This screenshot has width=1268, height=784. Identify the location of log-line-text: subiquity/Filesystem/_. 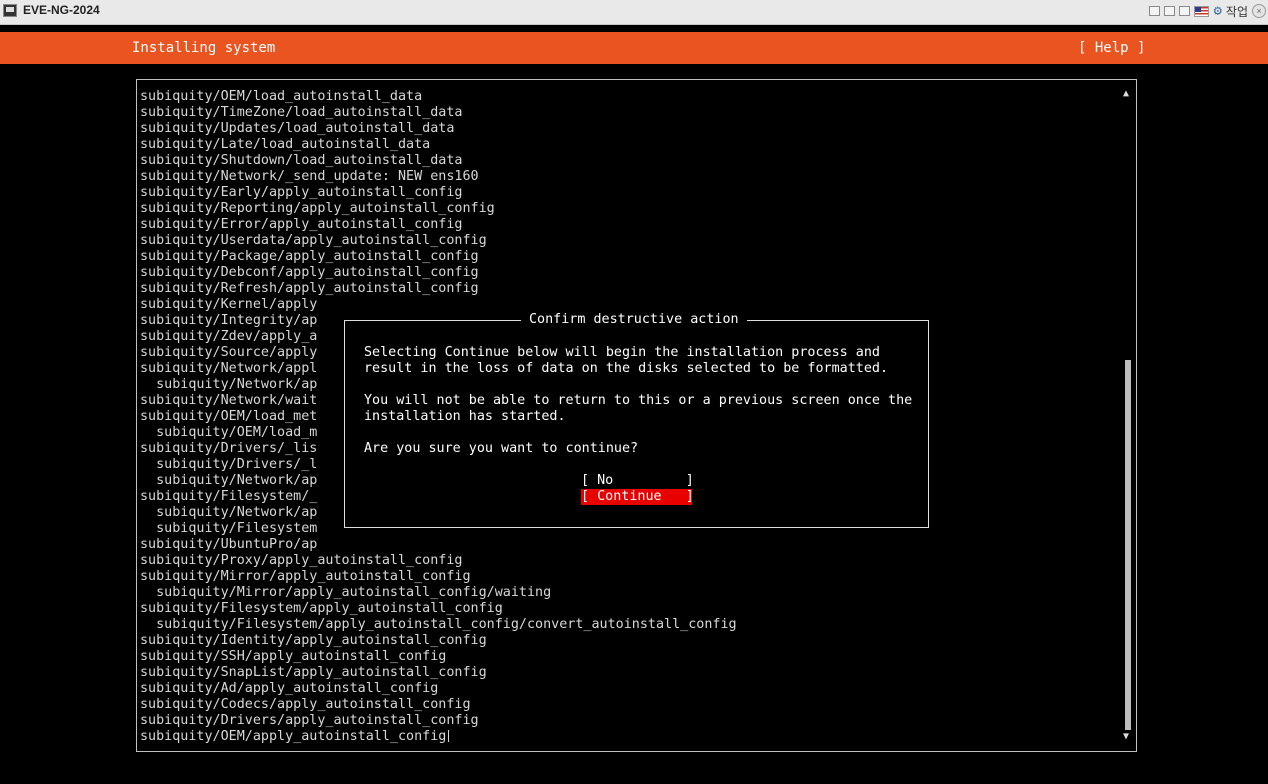
(229, 496).